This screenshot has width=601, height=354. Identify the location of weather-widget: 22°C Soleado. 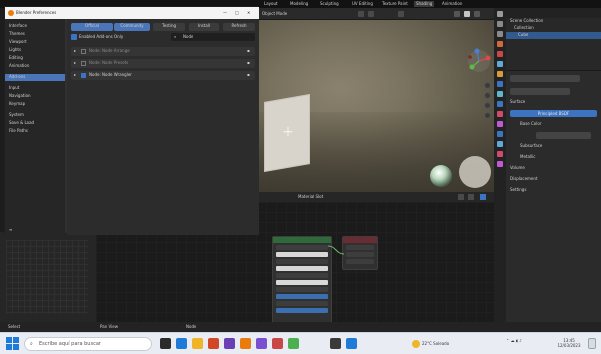
(437, 344).